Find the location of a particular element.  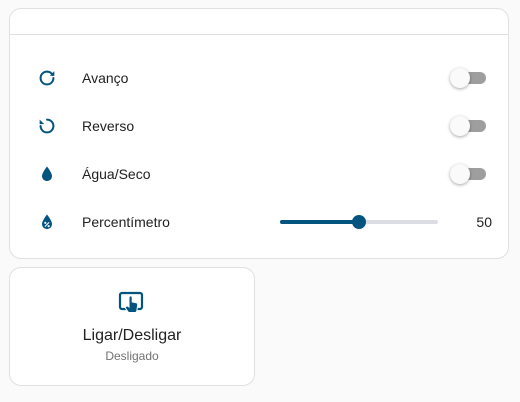

avanco-toggle is located at coordinates (468, 78).